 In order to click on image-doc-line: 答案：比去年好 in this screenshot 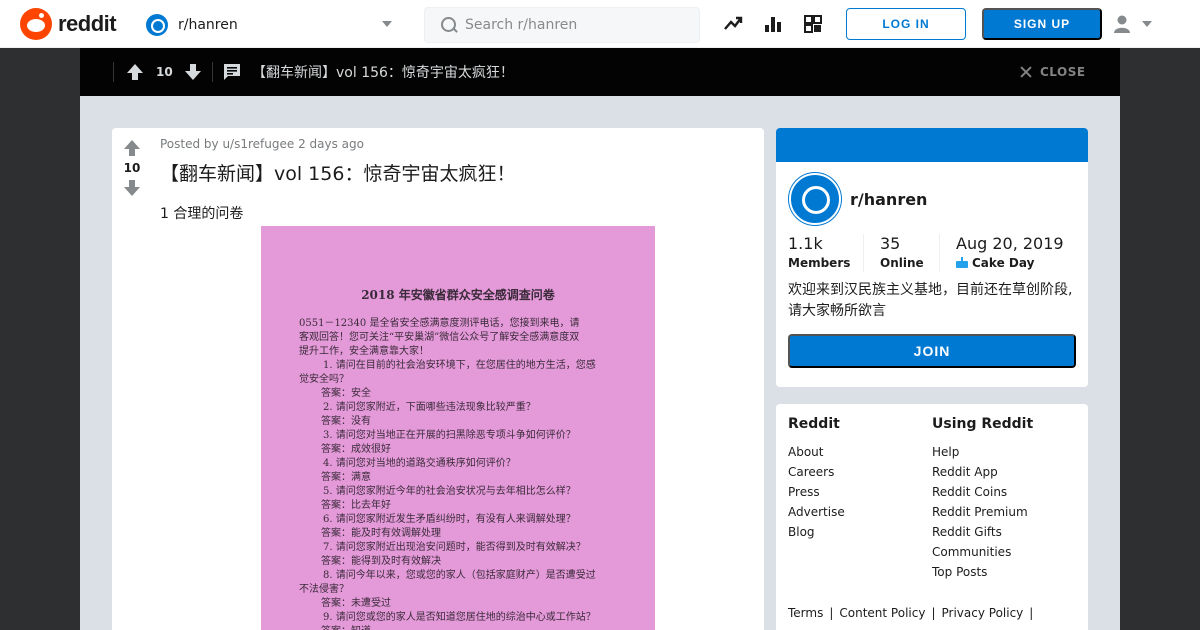, I will do `click(356, 505)`.